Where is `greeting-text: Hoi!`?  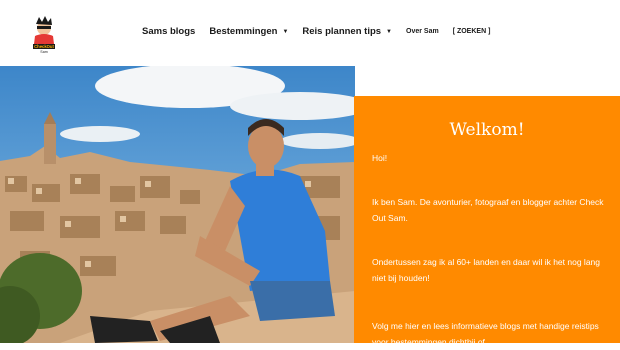
greeting-text: Hoi! is located at coordinates (380, 158).